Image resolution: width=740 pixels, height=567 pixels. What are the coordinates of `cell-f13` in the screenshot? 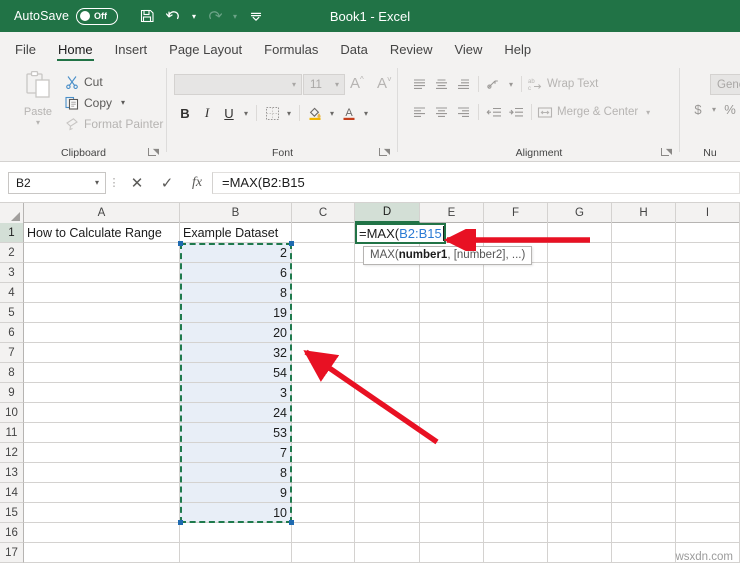 It's located at (516, 473).